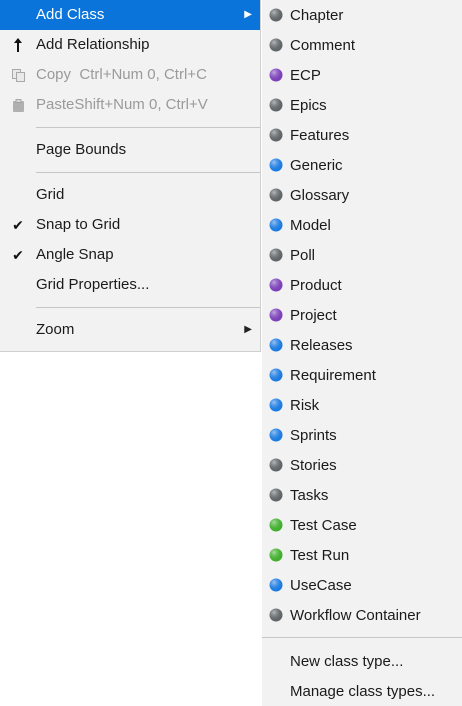 The height and width of the screenshot is (706, 462). What do you see at coordinates (362, 195) in the screenshot?
I see `class-type-item: Glossary` at bounding box center [362, 195].